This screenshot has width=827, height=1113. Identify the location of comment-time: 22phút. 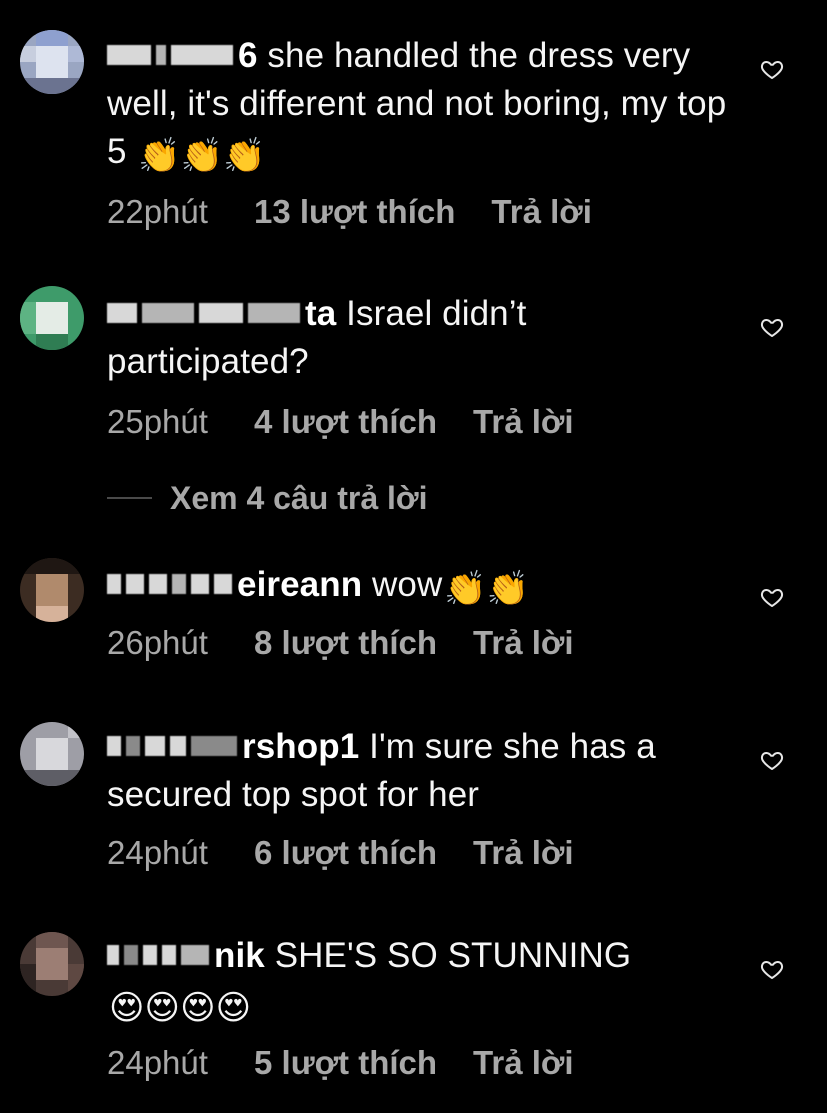
(157, 211).